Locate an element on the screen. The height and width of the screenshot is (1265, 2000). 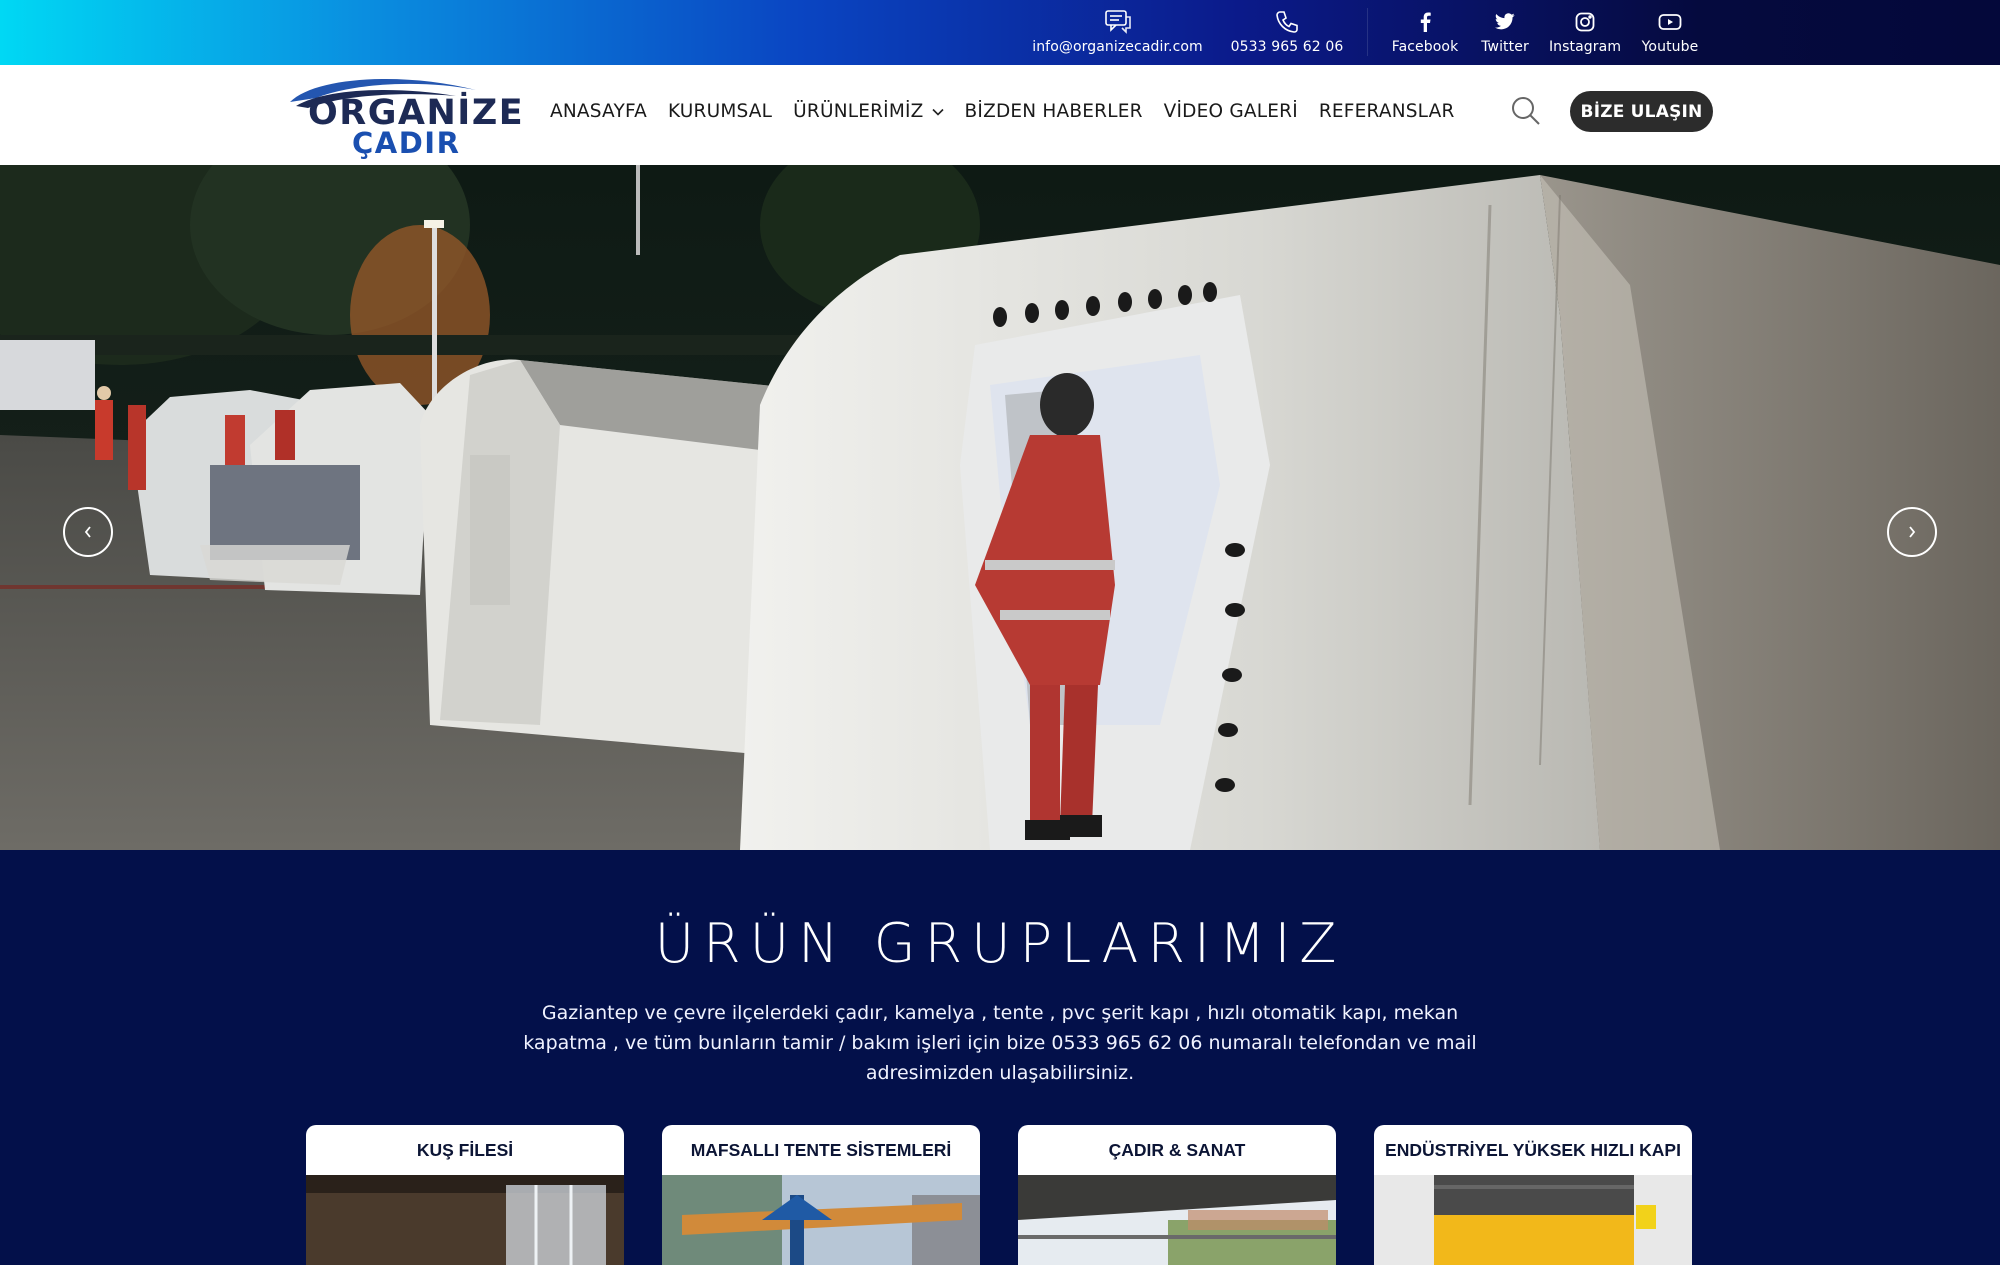
chevron-right-icon is located at coordinates (1912, 532).